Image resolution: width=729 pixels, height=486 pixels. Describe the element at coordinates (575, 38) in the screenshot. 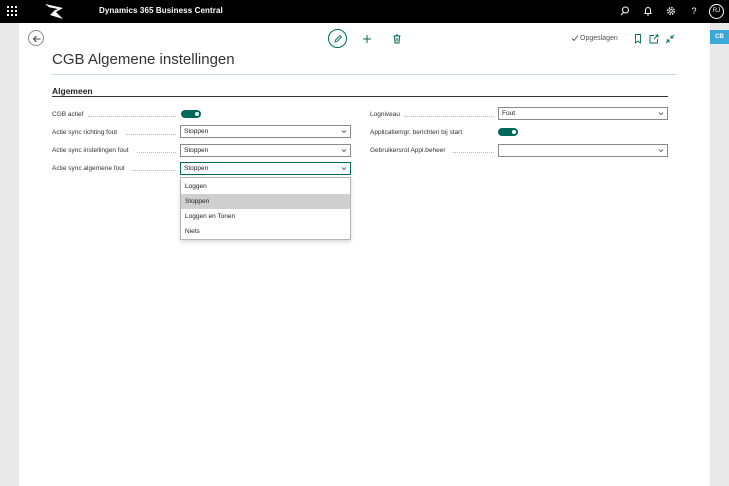

I see `check-icon` at that location.